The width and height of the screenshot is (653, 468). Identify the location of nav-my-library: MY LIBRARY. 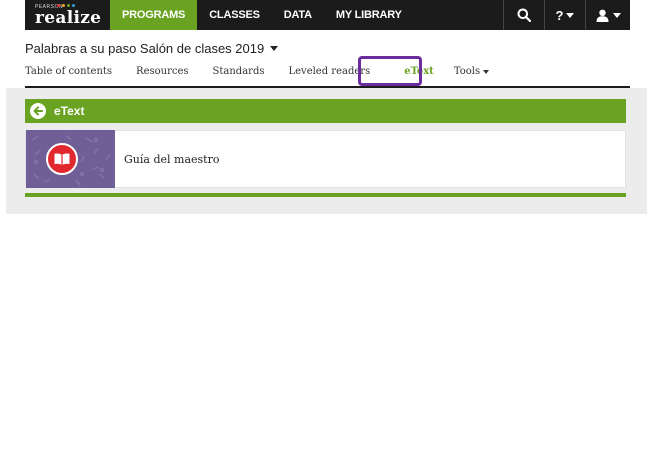
(369, 15).